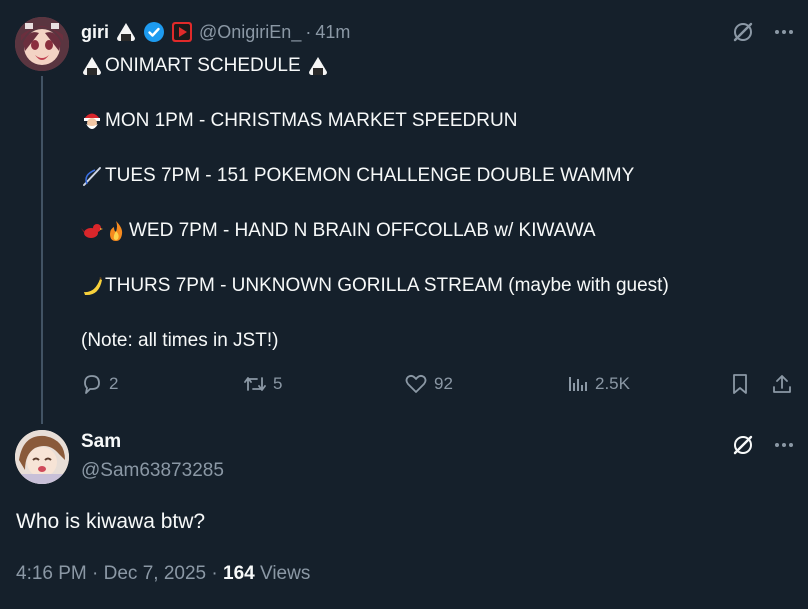 This screenshot has width=808, height=609. Describe the element at coordinates (443, 383) in the screenshot. I see `like-count: 92` at that location.